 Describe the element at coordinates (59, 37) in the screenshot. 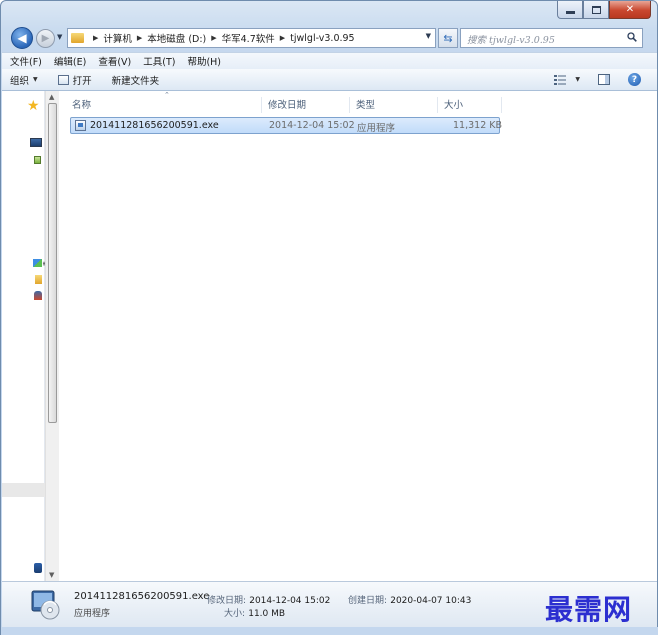

I see `recent-pages-dropdown: ▼` at that location.